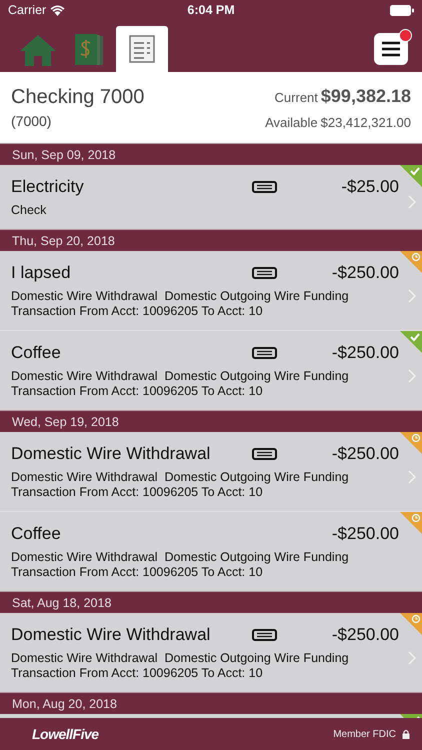  I want to click on document-icon, so click(142, 49).